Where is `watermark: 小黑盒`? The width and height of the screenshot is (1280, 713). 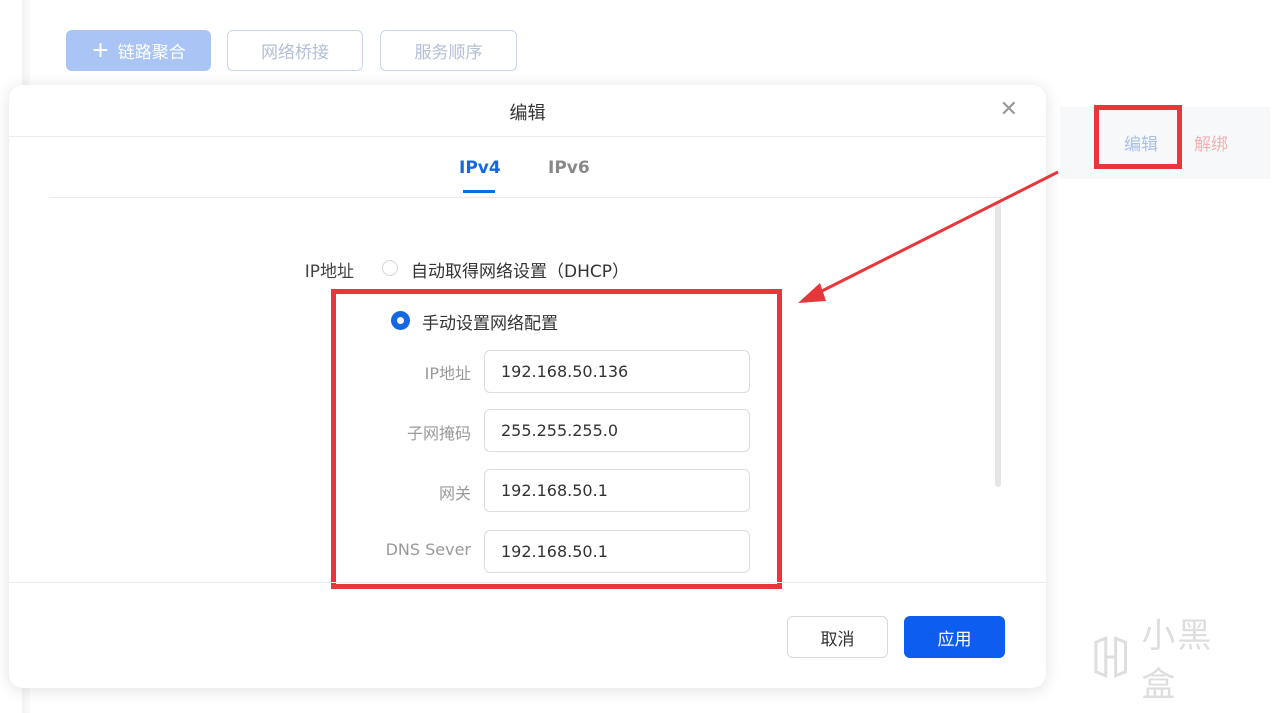 watermark: 小黑盒 is located at coordinates (1168, 660).